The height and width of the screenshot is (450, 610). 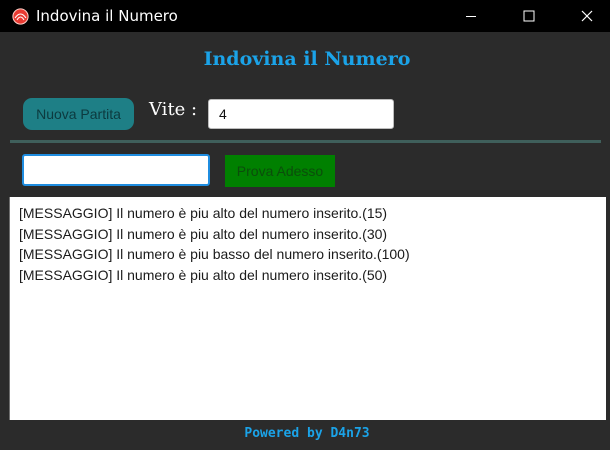 What do you see at coordinates (305, 141) in the screenshot?
I see `separator` at bounding box center [305, 141].